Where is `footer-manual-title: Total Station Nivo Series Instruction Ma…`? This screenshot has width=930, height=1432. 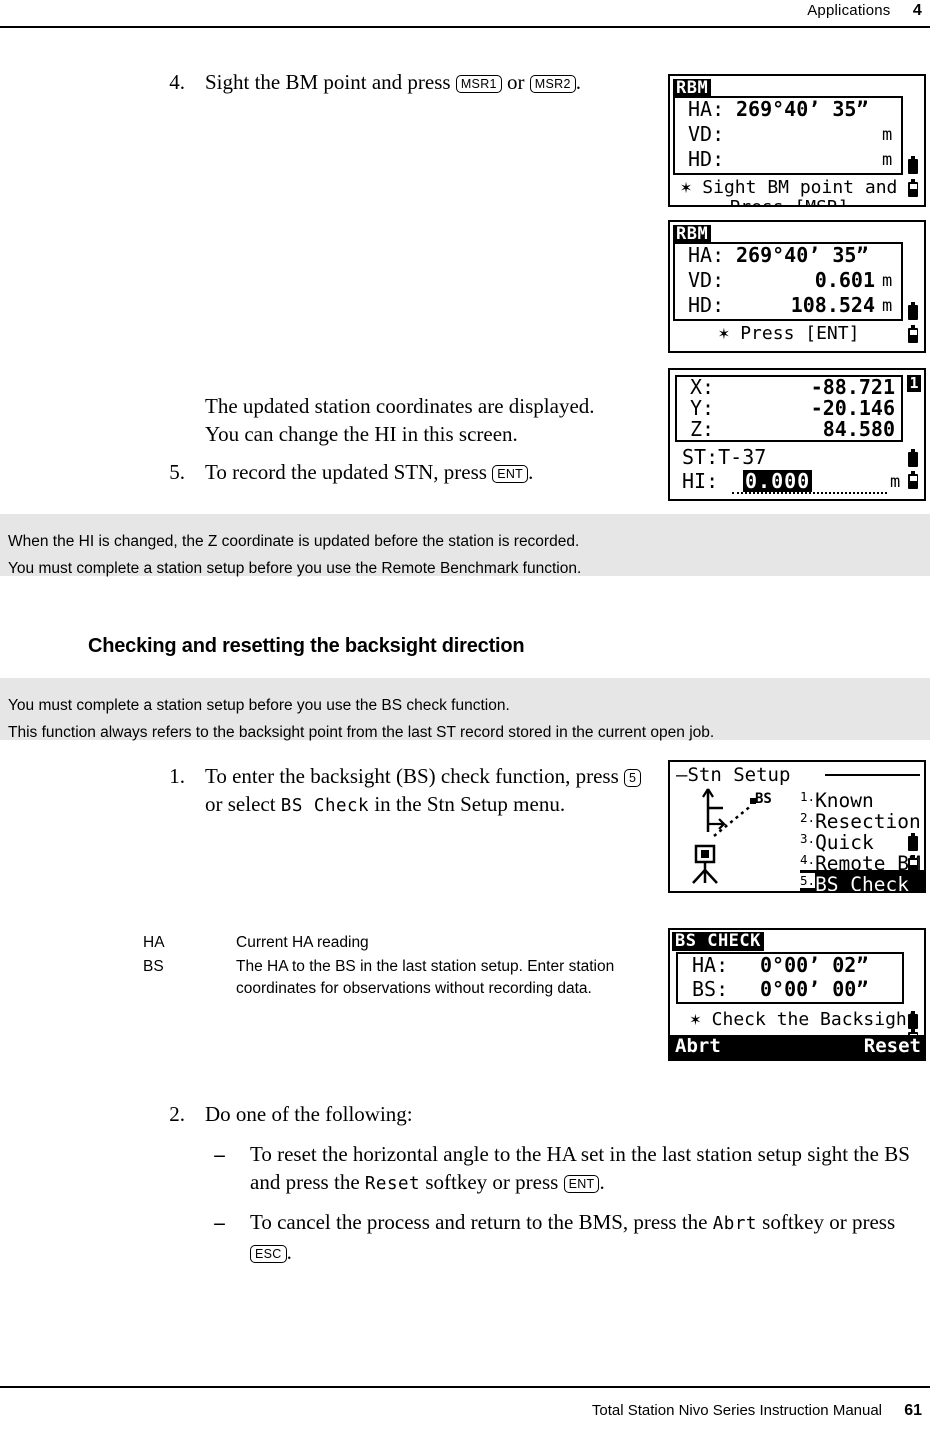
footer-manual-title: Total Station Nivo Series Instruction Ma… is located at coordinates (737, 1410).